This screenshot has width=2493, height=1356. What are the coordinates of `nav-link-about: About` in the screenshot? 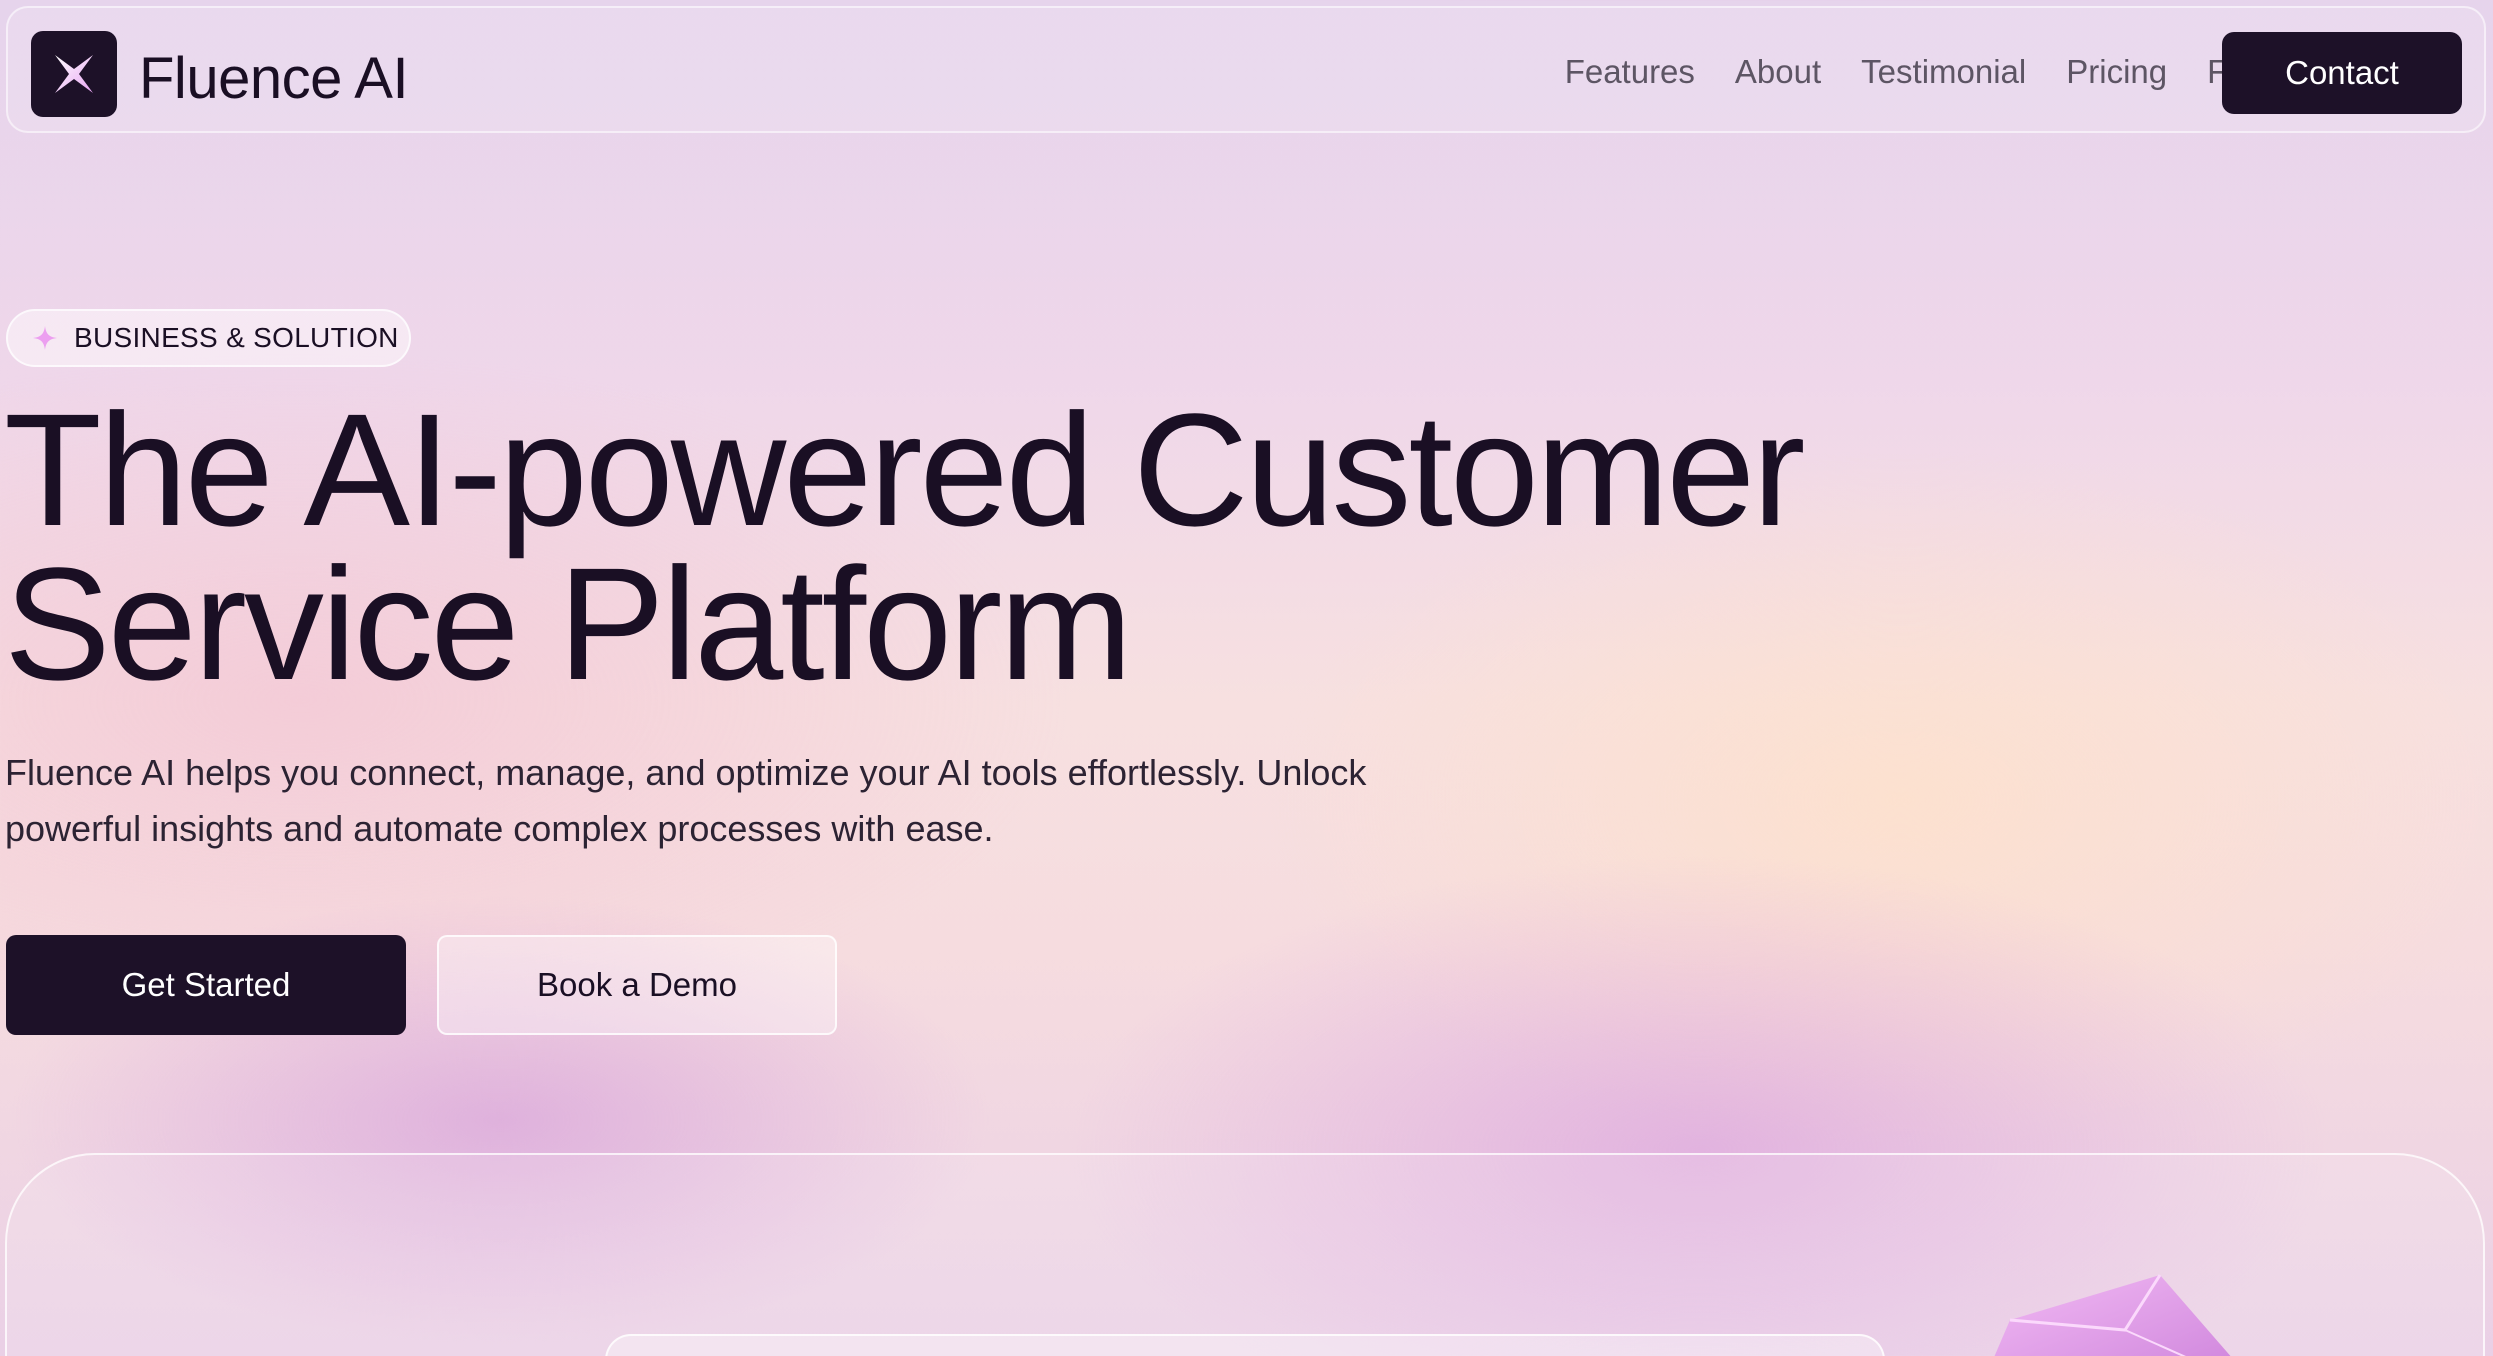 It's located at (1778, 72).